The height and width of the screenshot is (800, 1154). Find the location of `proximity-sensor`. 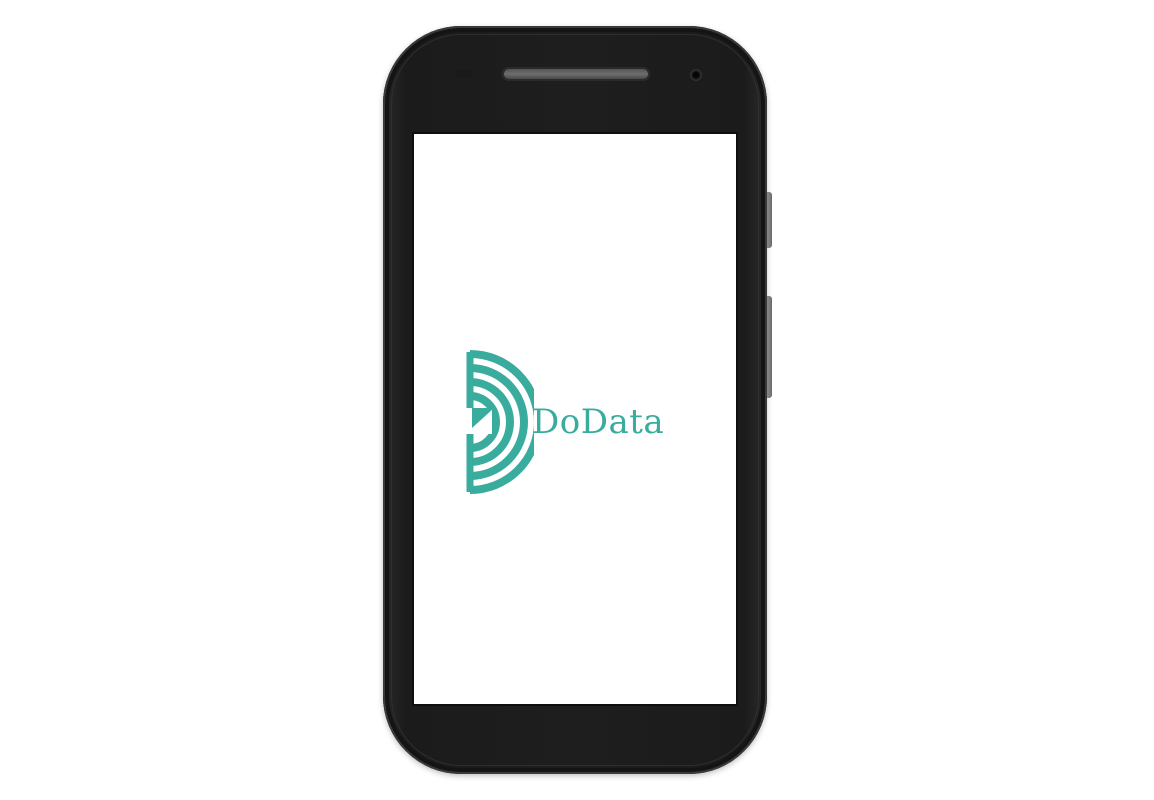

proximity-sensor is located at coordinates (464, 74).